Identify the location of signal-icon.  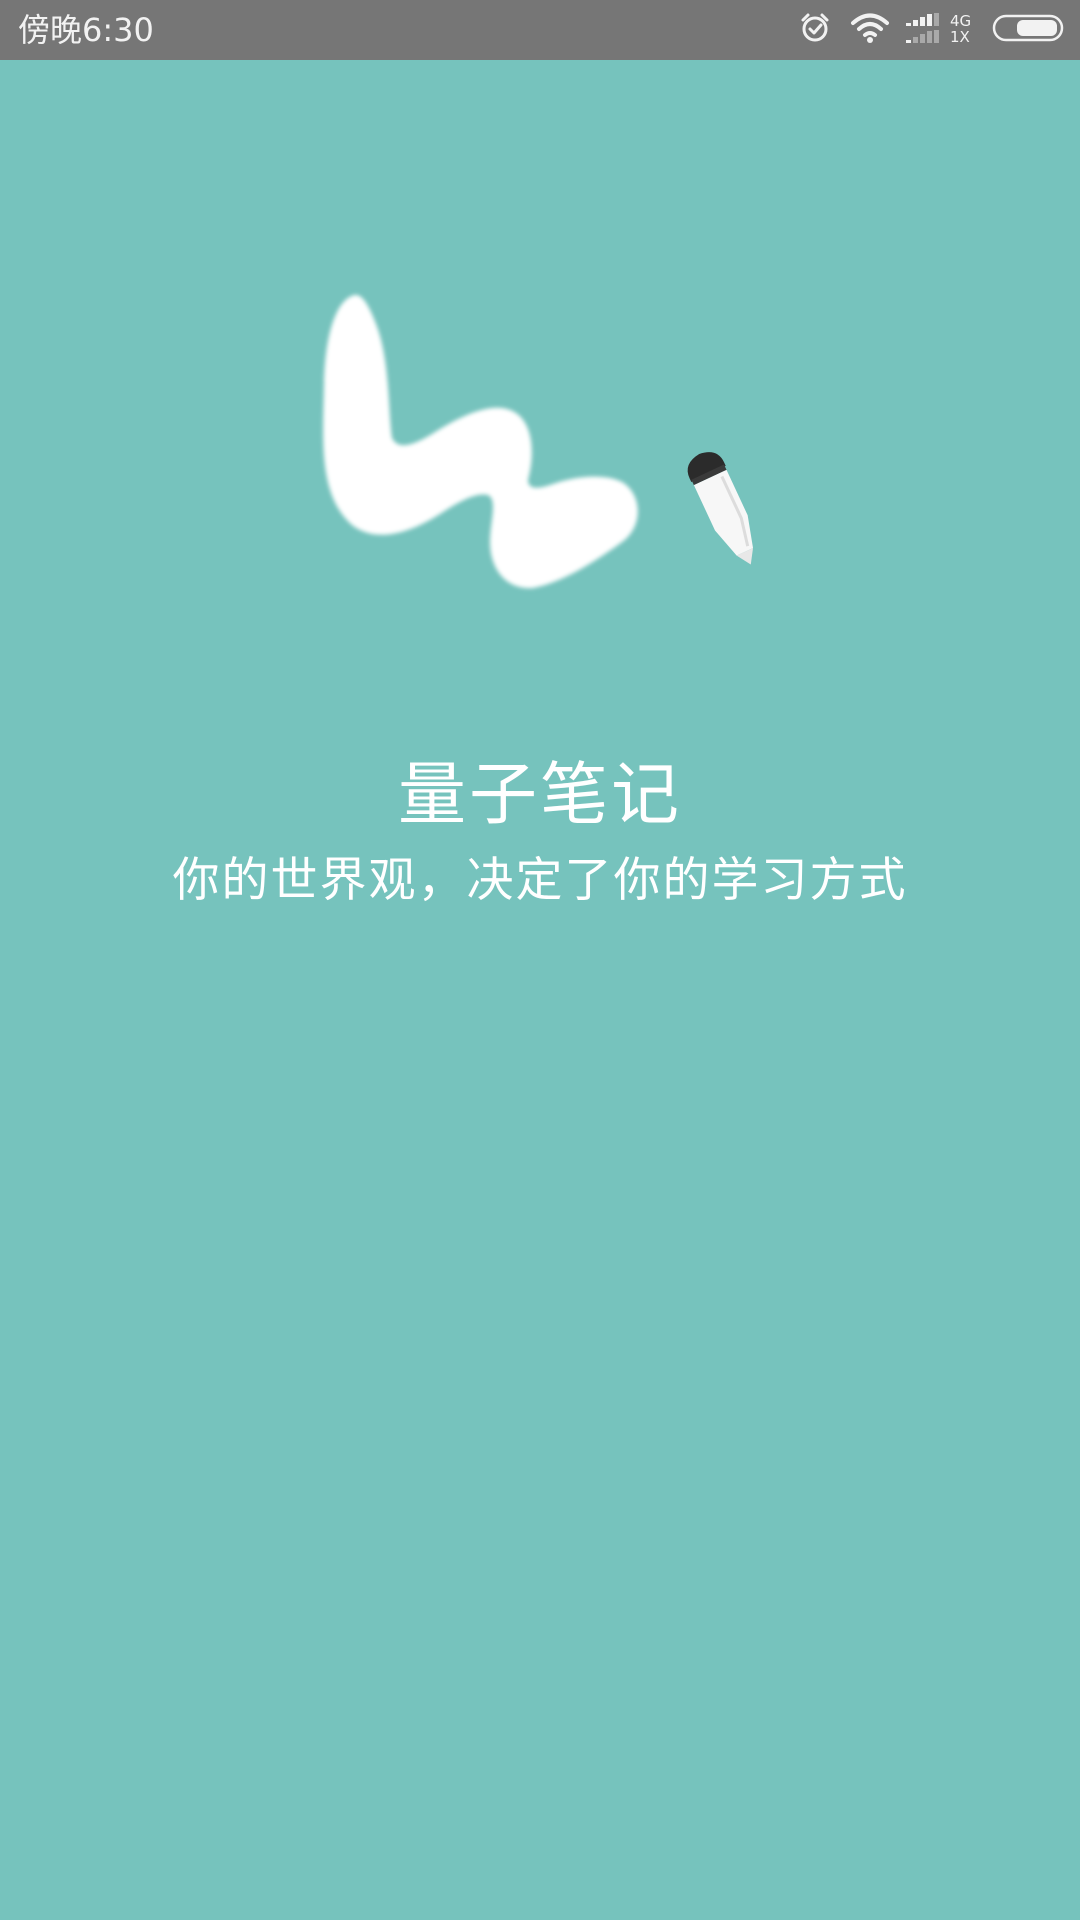
(924, 30).